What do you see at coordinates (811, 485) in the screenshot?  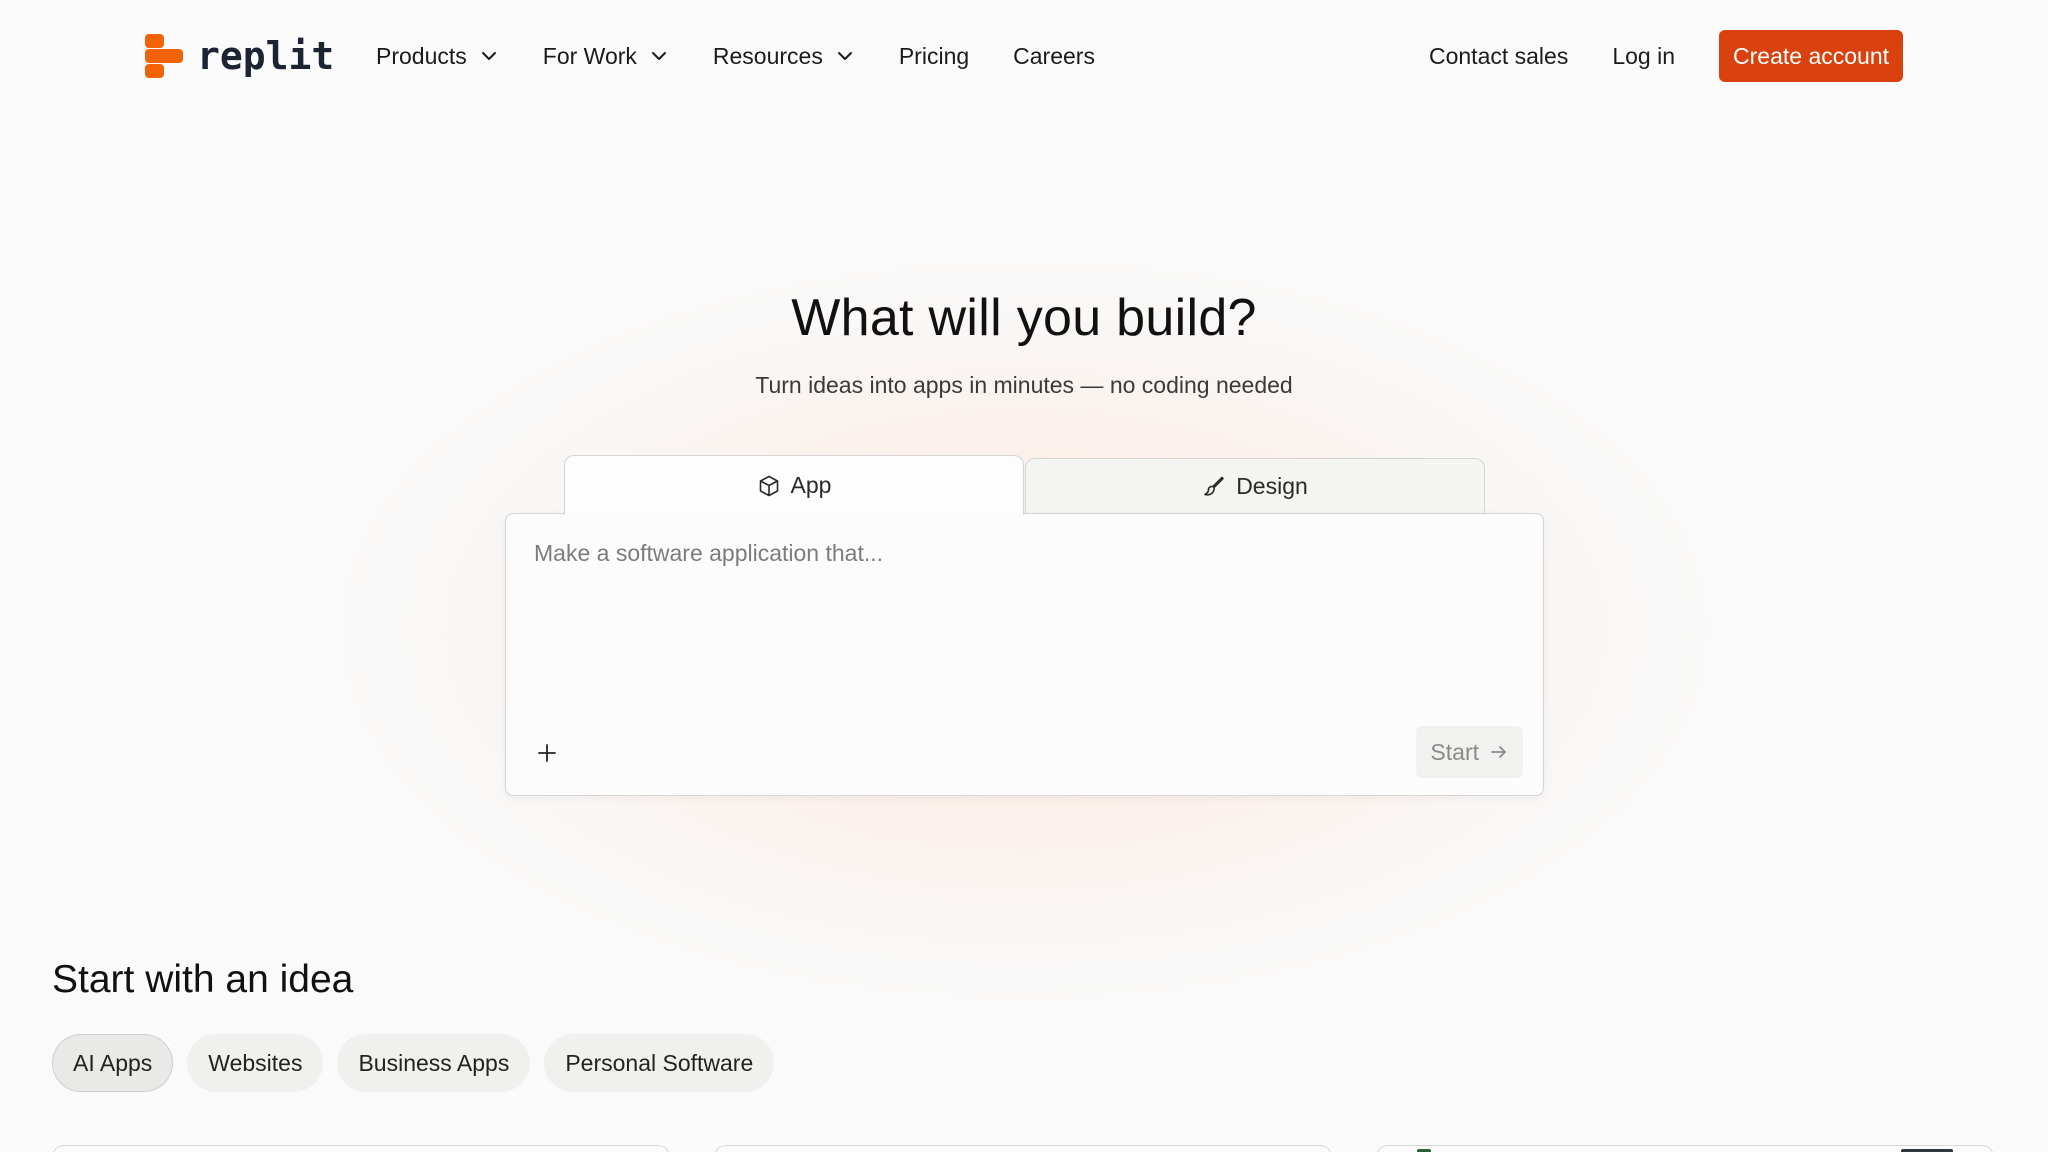 I see `tab-label: App` at bounding box center [811, 485].